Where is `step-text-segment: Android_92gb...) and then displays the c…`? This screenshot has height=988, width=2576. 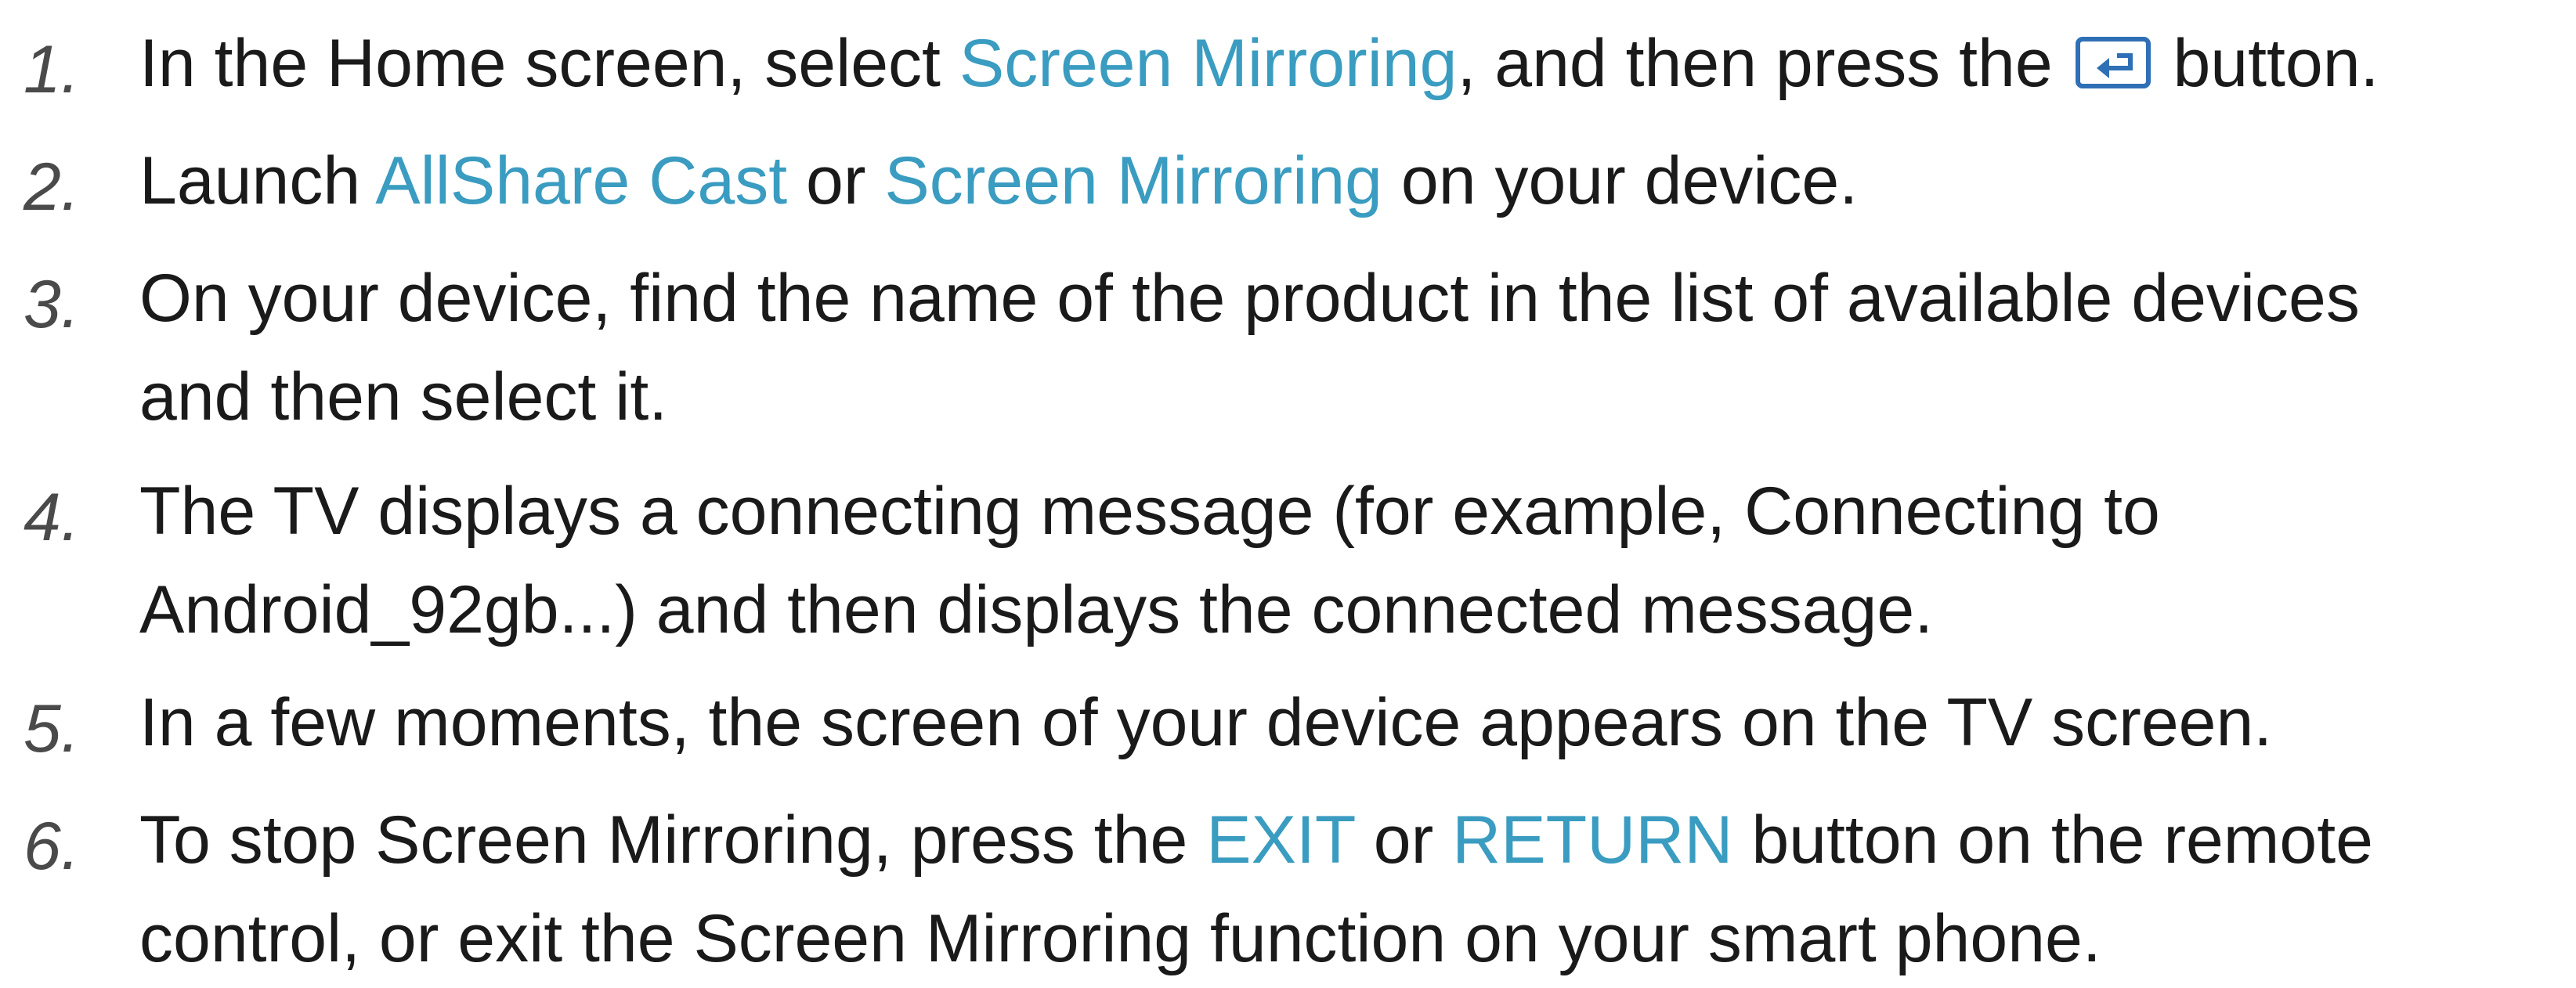 step-text-segment: Android_92gb...) and then displays the c… is located at coordinates (1036, 609).